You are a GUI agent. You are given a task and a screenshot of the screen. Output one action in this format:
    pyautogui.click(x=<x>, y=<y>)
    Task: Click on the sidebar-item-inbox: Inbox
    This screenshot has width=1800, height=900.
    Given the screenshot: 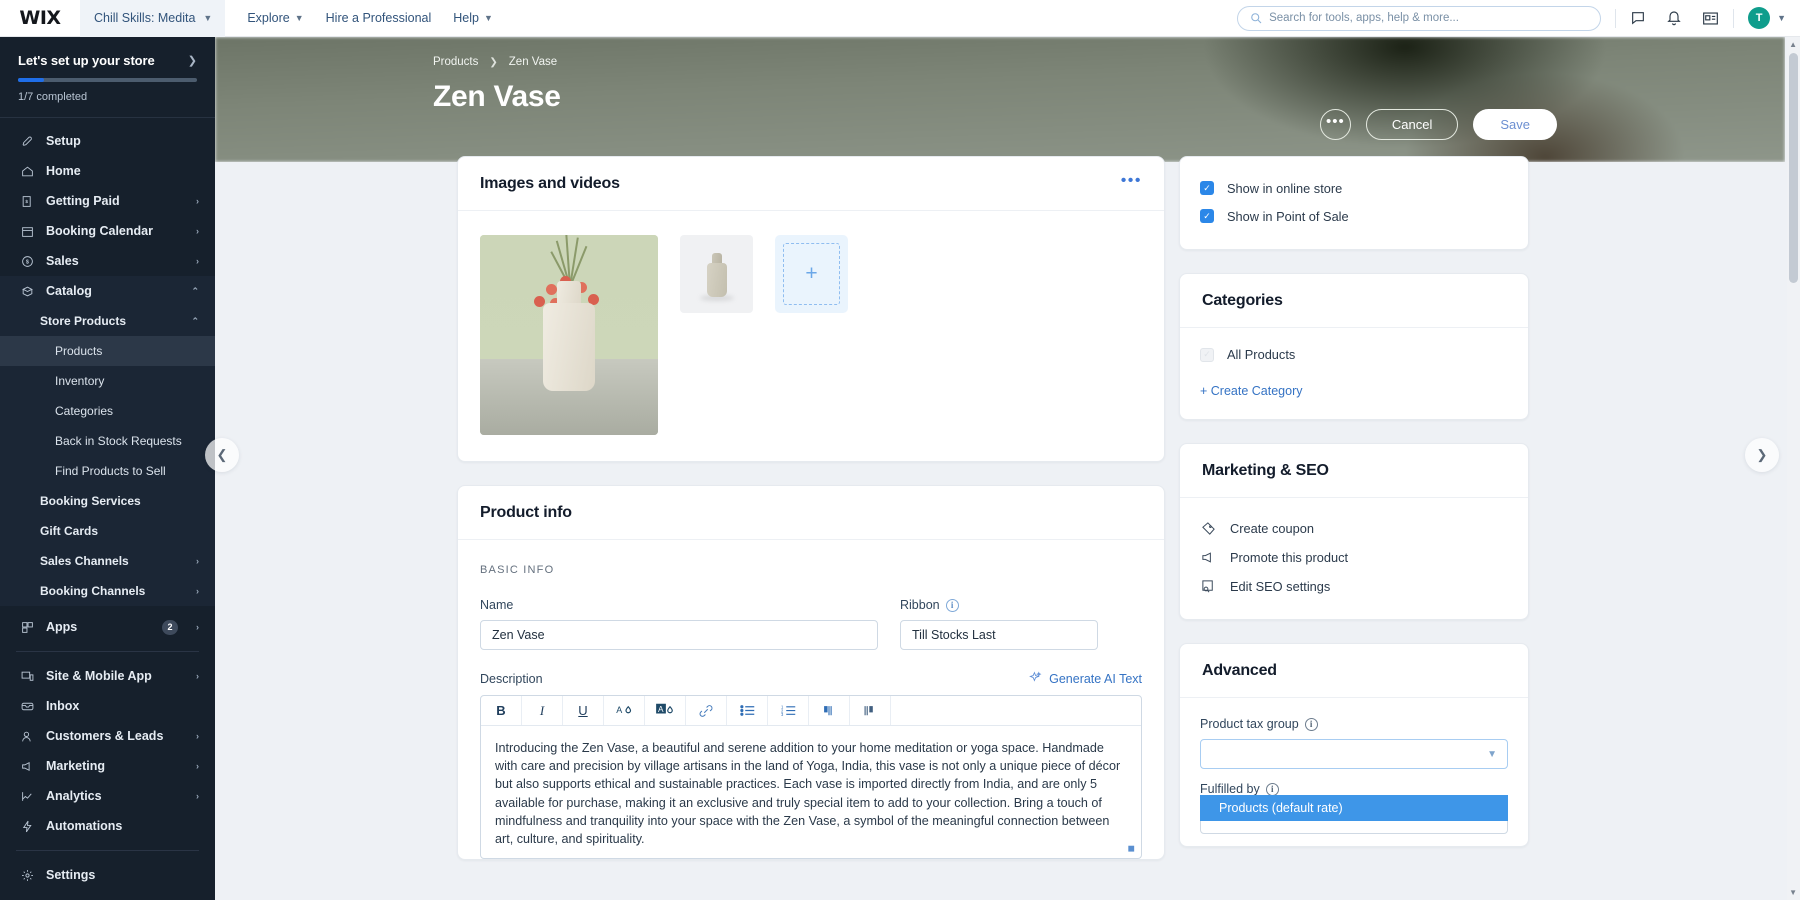 What is the action you would take?
    pyautogui.click(x=107, y=706)
    